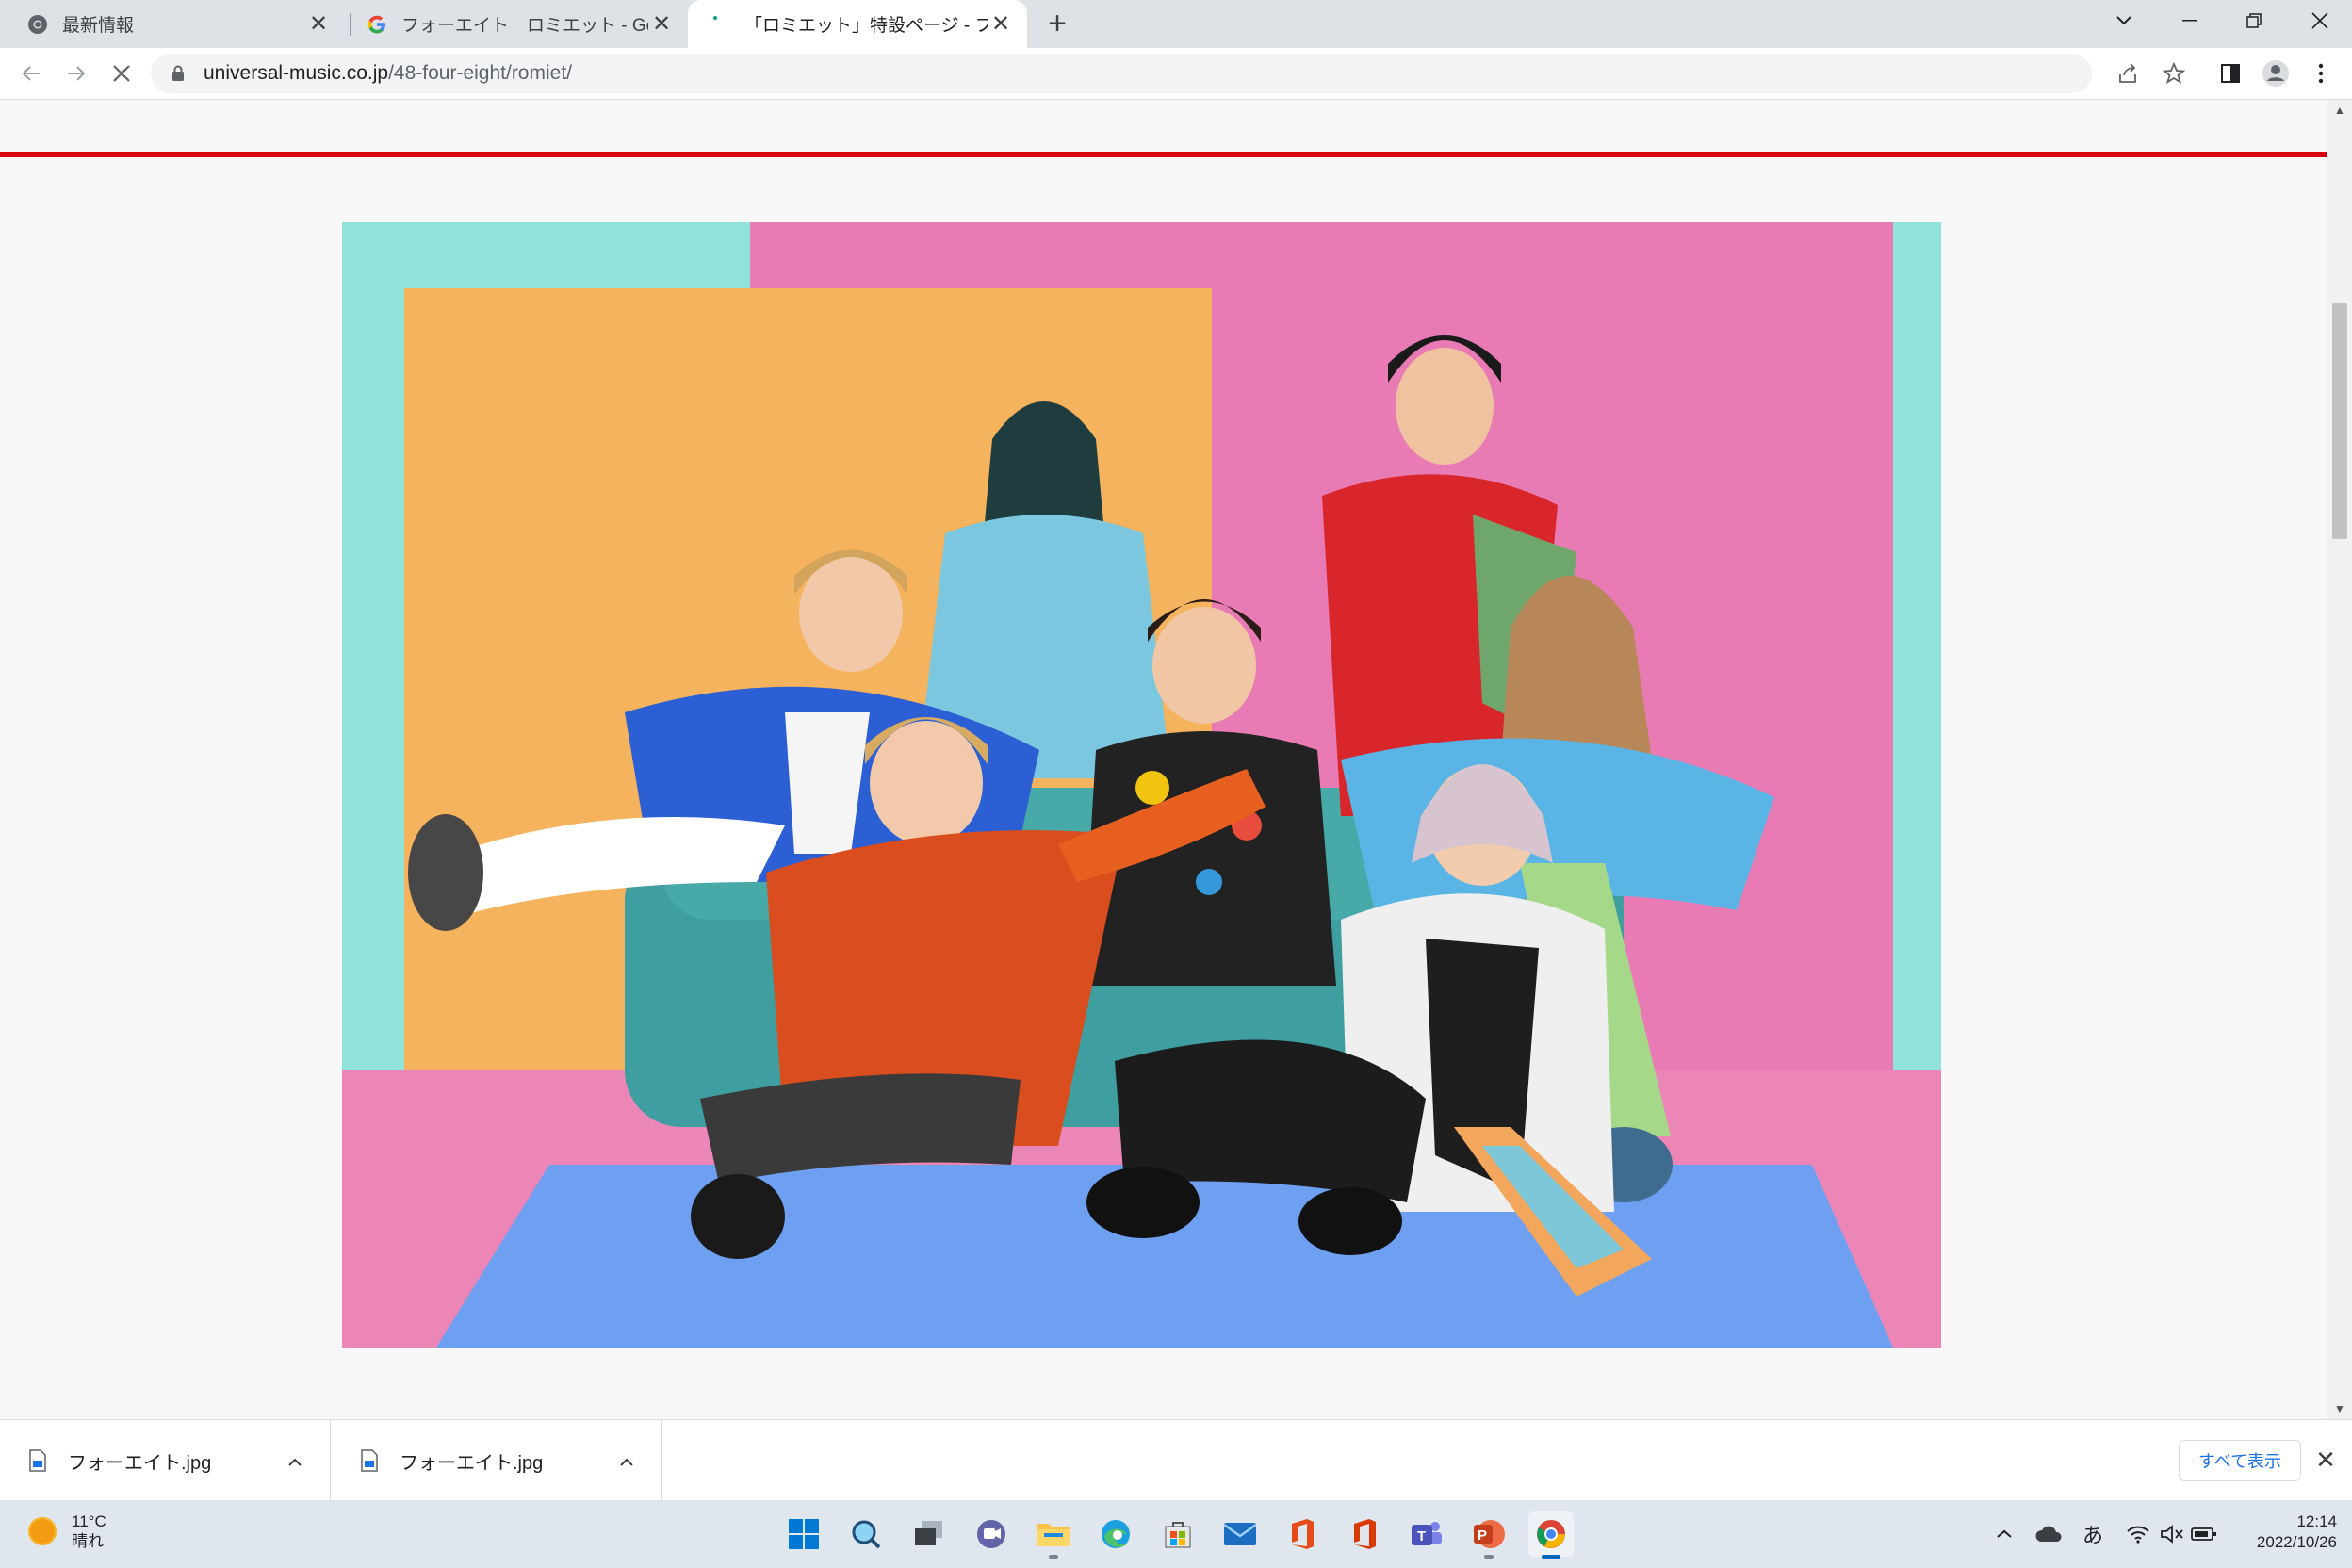  I want to click on sun-weather-icon, so click(43, 1531).